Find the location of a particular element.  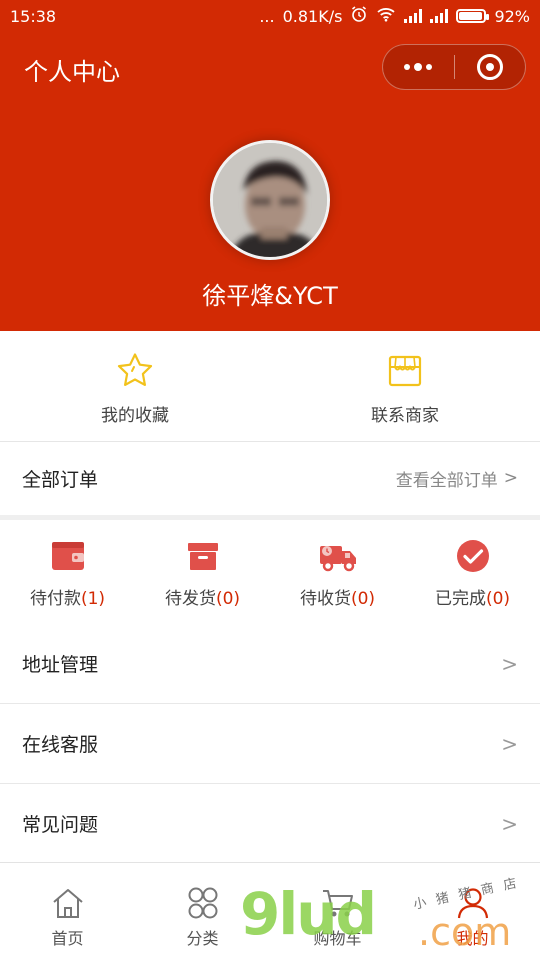

completed-count: (0) is located at coordinates (498, 599).